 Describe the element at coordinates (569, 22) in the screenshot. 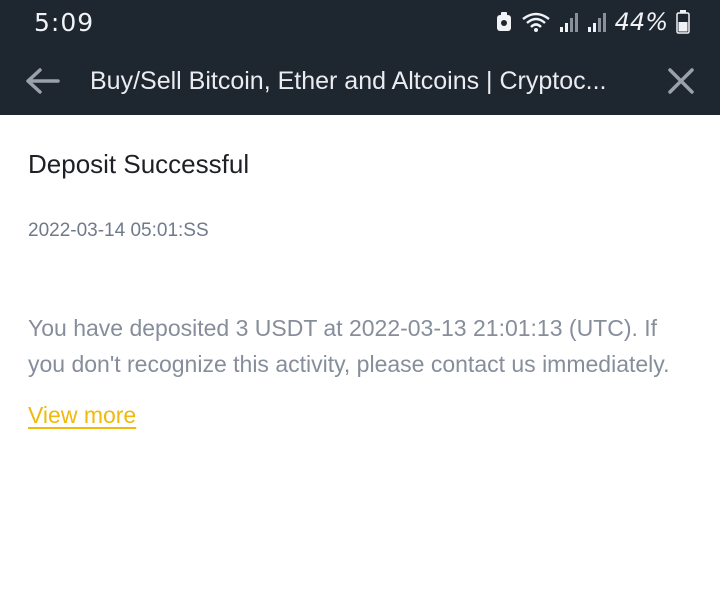

I see `signal-icon` at that location.